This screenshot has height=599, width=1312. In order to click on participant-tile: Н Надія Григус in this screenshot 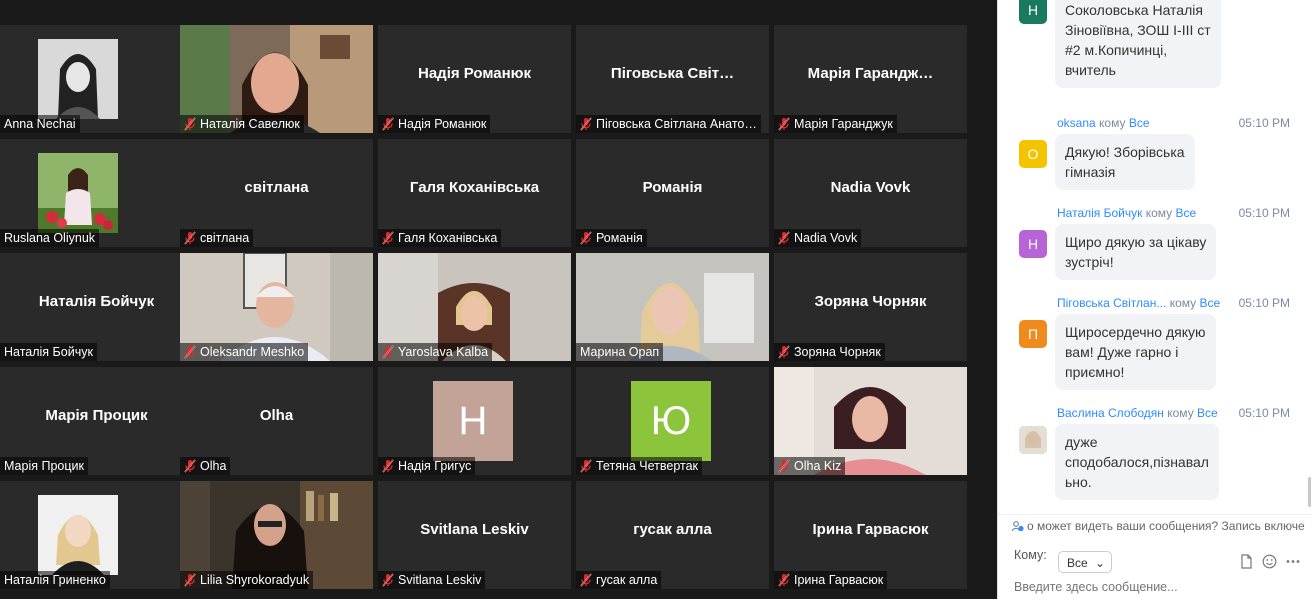, I will do `click(474, 421)`.